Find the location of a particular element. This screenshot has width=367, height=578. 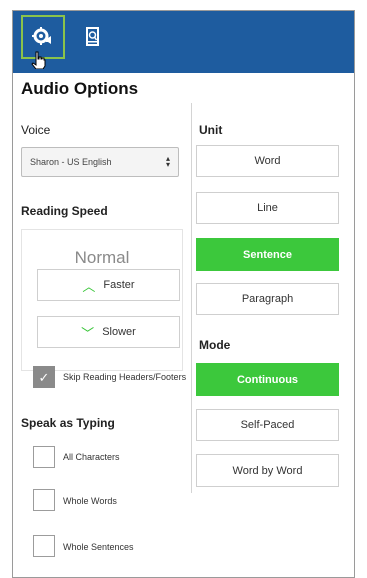

mode-self-paced-button: Self-Paced is located at coordinates (267, 425).